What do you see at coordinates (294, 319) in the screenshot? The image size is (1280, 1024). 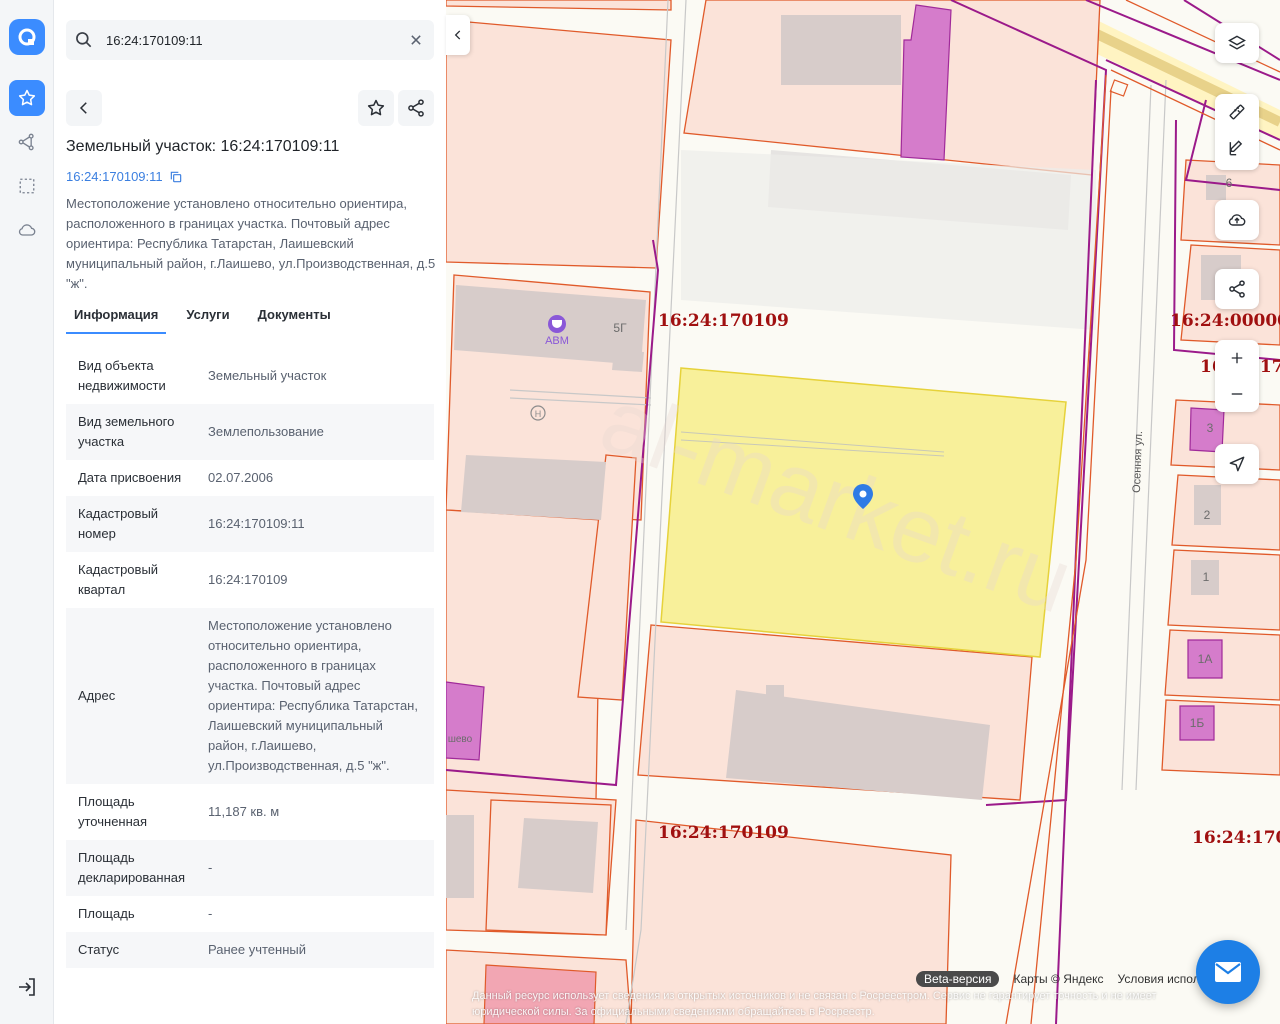 I see `tab-documents: Документы` at bounding box center [294, 319].